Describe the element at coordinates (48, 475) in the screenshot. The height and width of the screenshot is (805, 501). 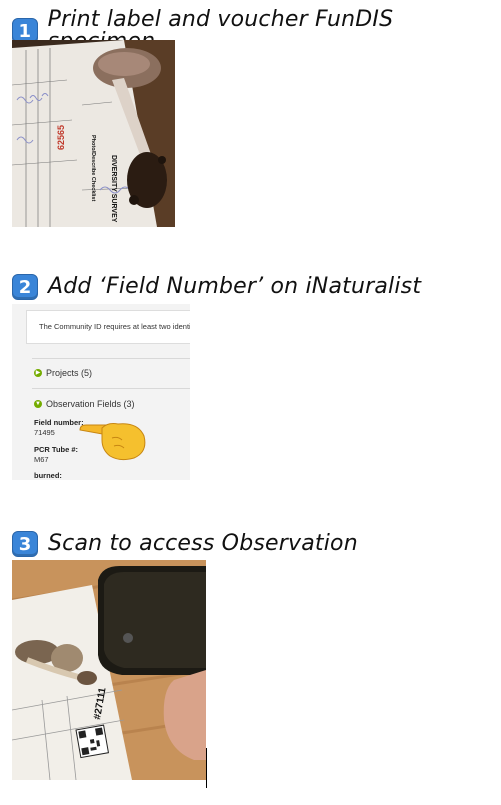
I see `burned-label: burned:` at that location.